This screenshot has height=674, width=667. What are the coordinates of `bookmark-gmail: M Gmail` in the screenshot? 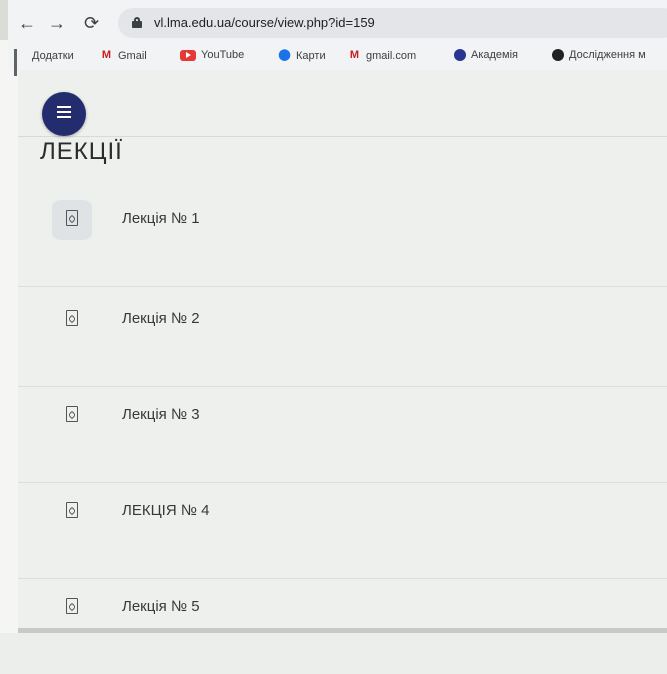 It's located at (123, 55).